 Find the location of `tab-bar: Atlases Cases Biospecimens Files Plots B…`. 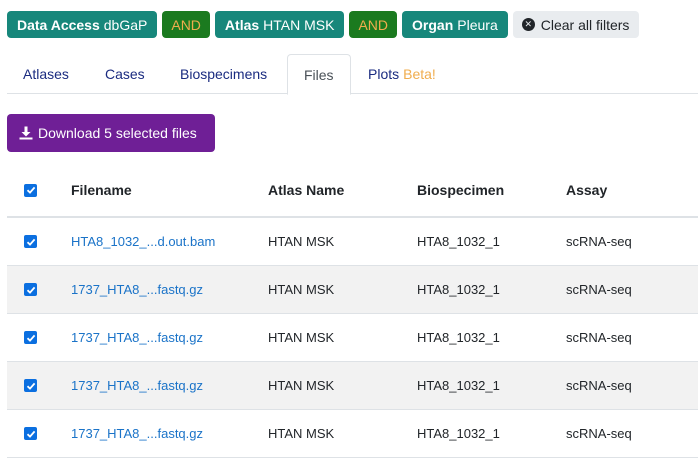

tab-bar: Atlases Cases Biospecimens Files Plots B… is located at coordinates (352, 74).